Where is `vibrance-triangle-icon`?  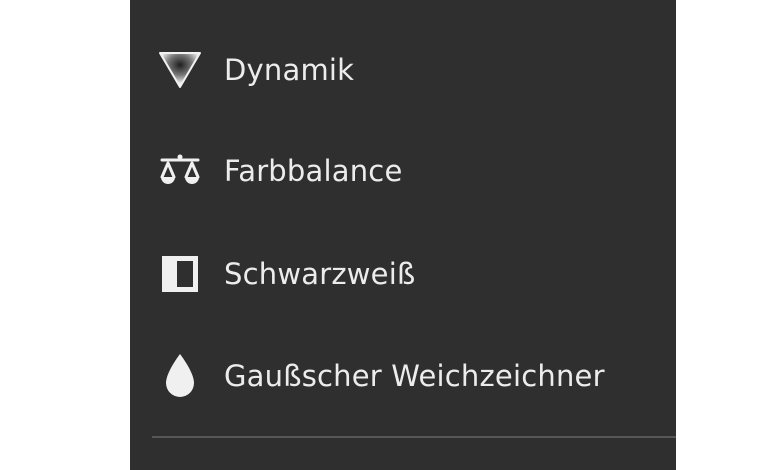
vibrance-triangle-icon is located at coordinates (180, 70).